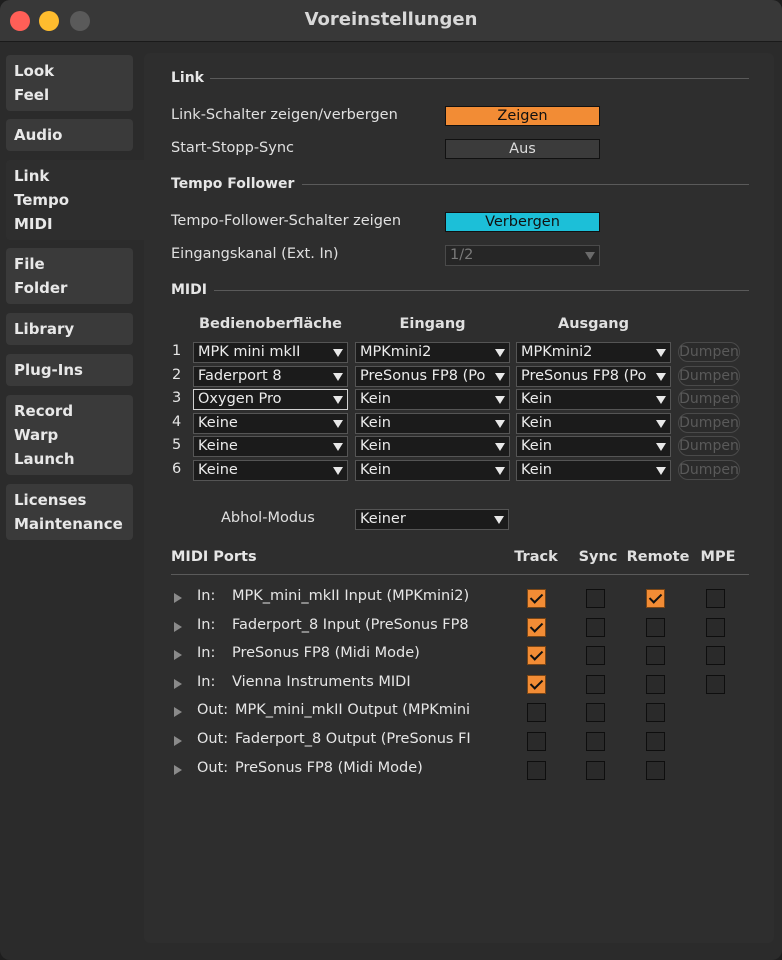 This screenshot has width=782, height=960. I want to click on midi-output-select: MPKmini2, so click(593, 352).